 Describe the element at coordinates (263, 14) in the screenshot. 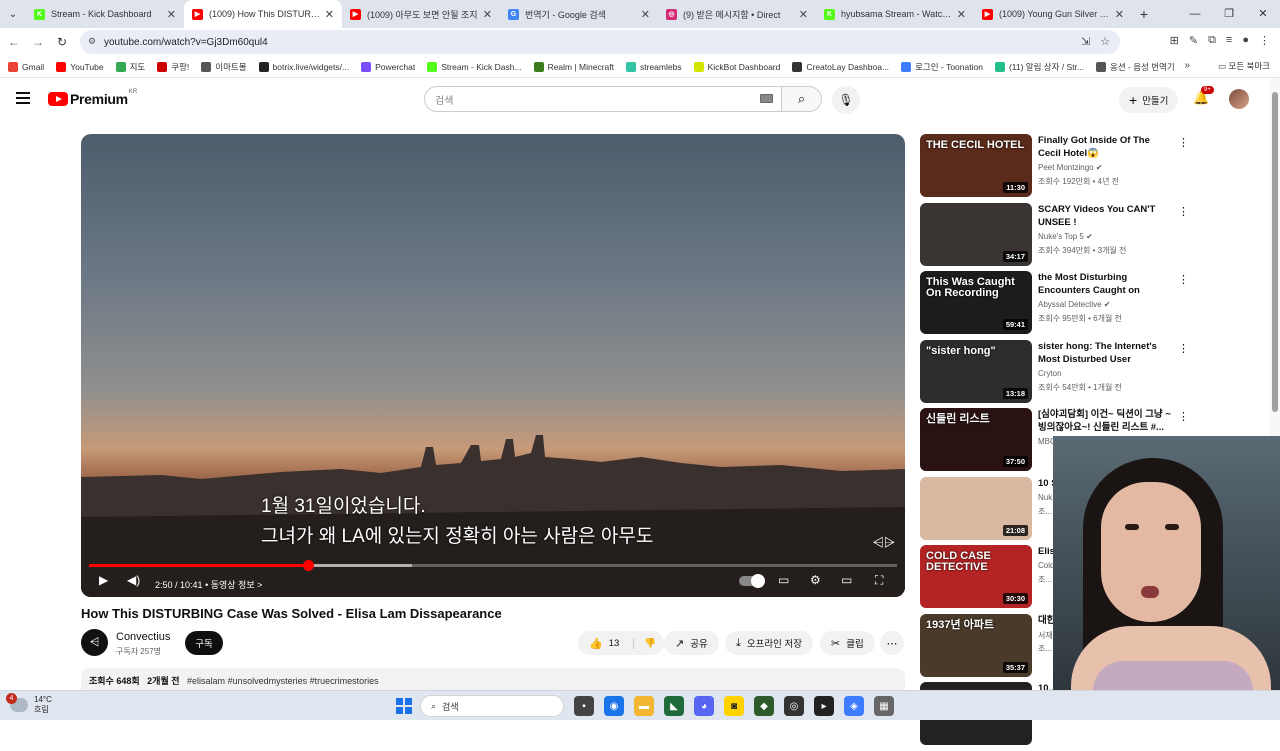

I see `tab: ▶ (1009) How This DISTURBING ✕` at that location.